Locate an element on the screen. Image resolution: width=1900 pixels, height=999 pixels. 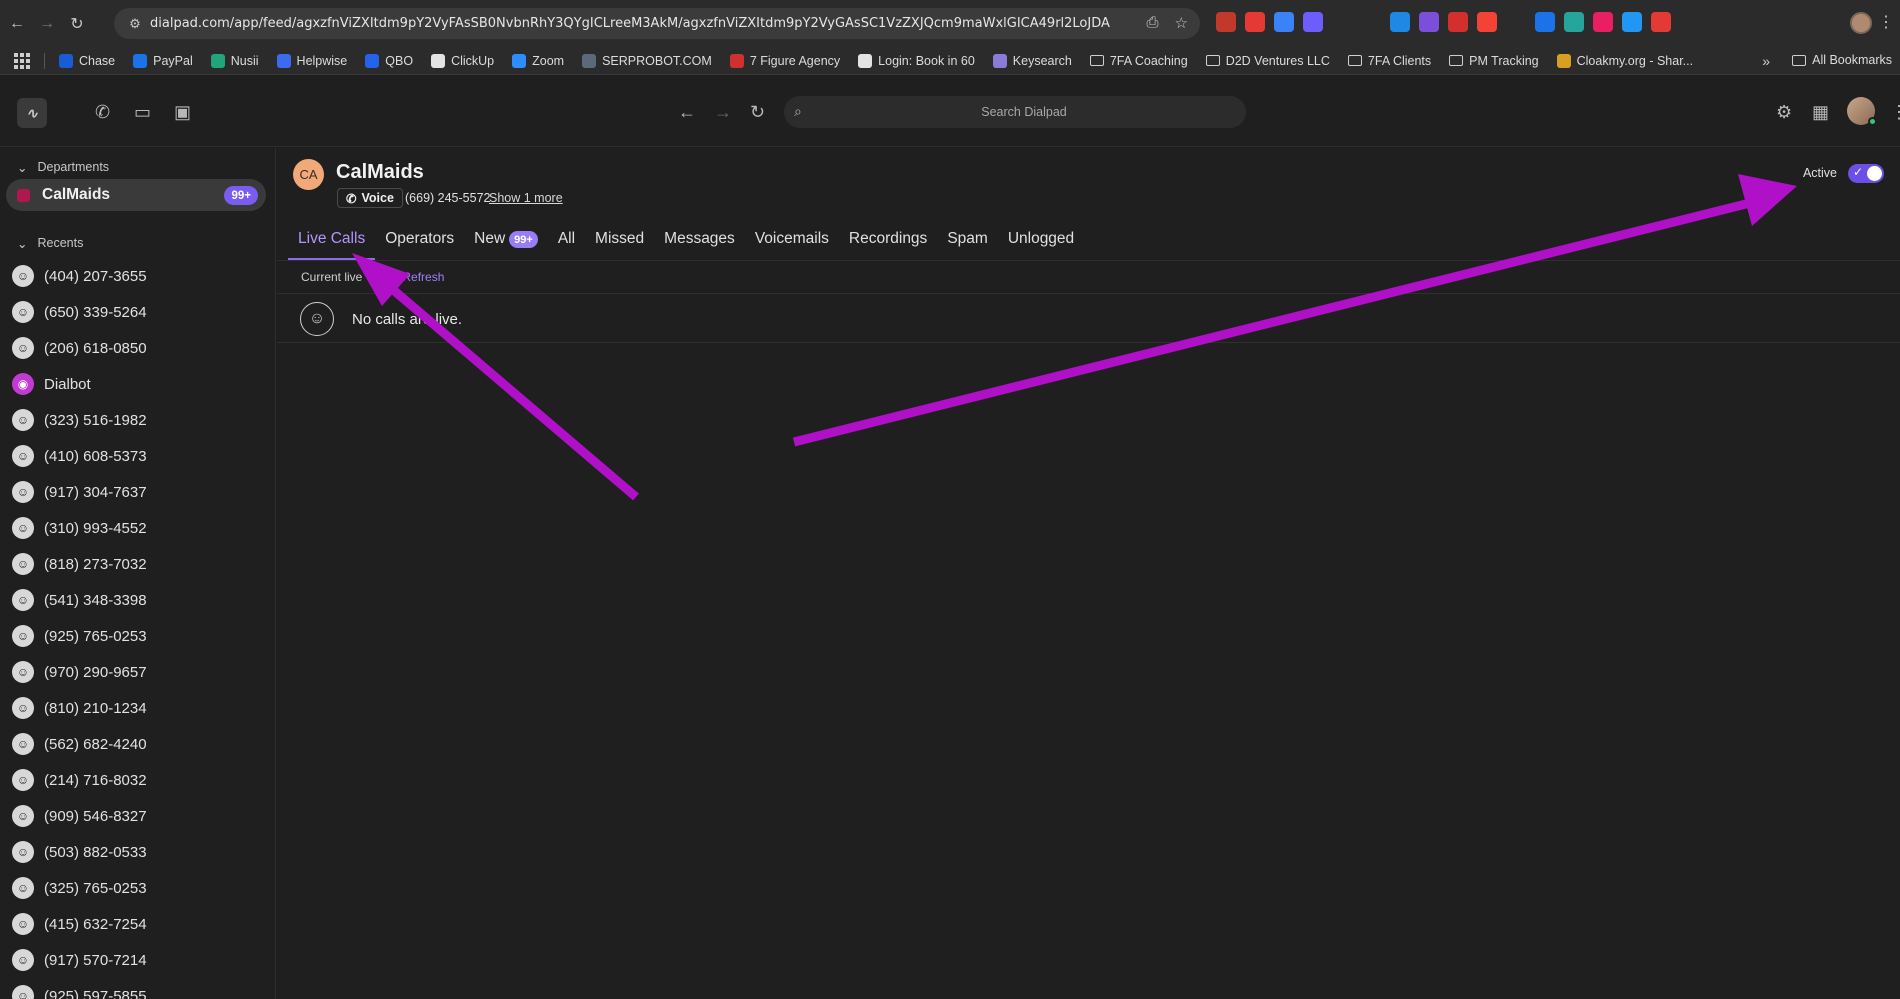
bookmark-item: SERPROBOT.COM is located at coordinates (647, 60).